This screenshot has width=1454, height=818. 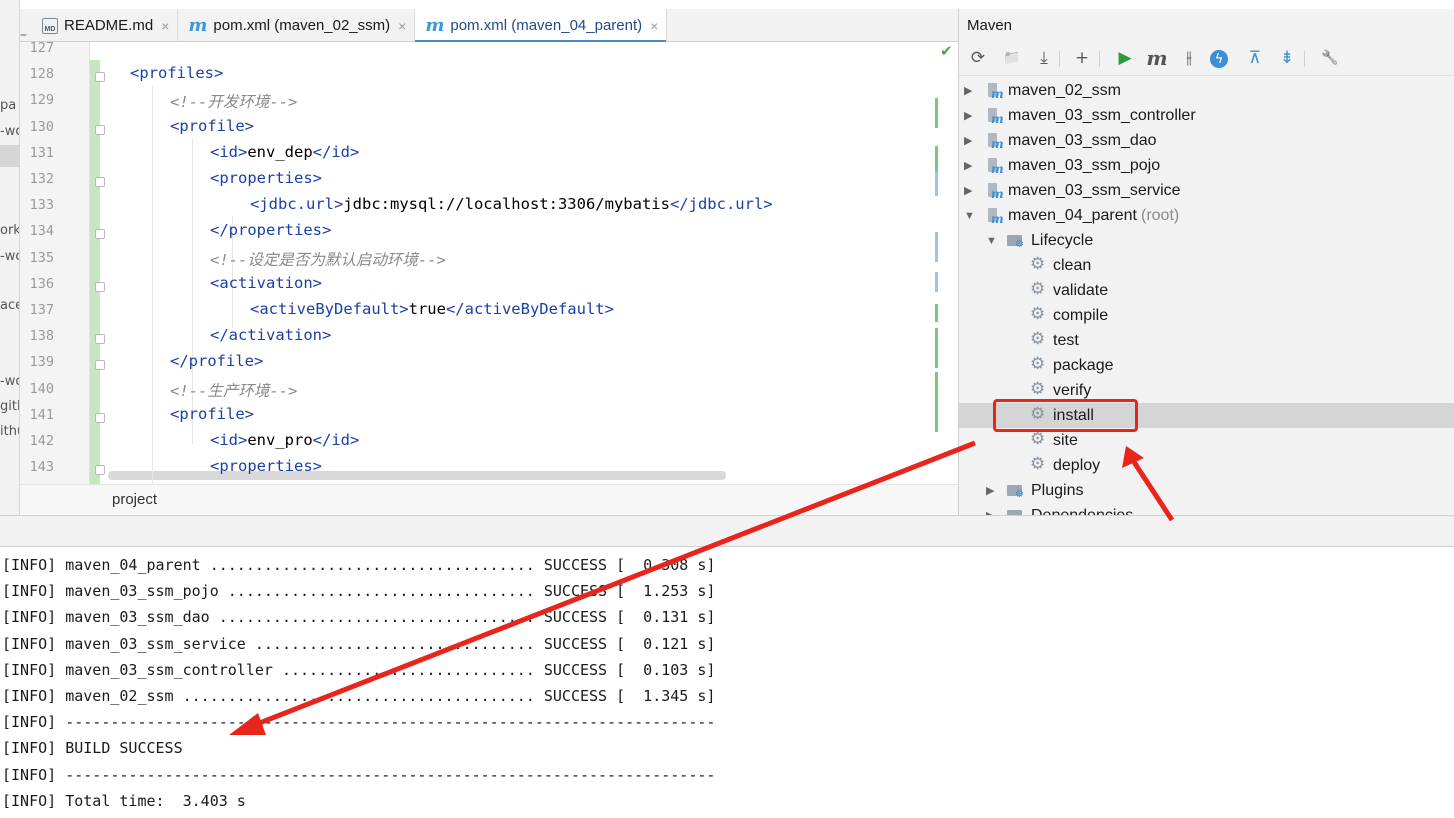 I want to click on tree-item-maven-03-ssm-dao: ▶ m maven_03_ssm_dao, so click(x=1206, y=140).